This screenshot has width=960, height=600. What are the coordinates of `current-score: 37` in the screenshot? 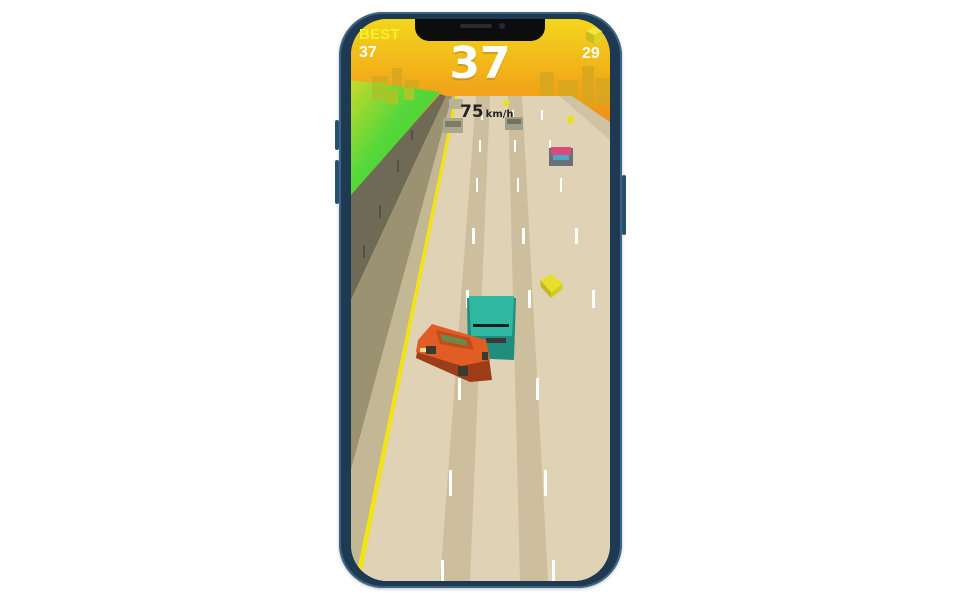 It's located at (480, 63).